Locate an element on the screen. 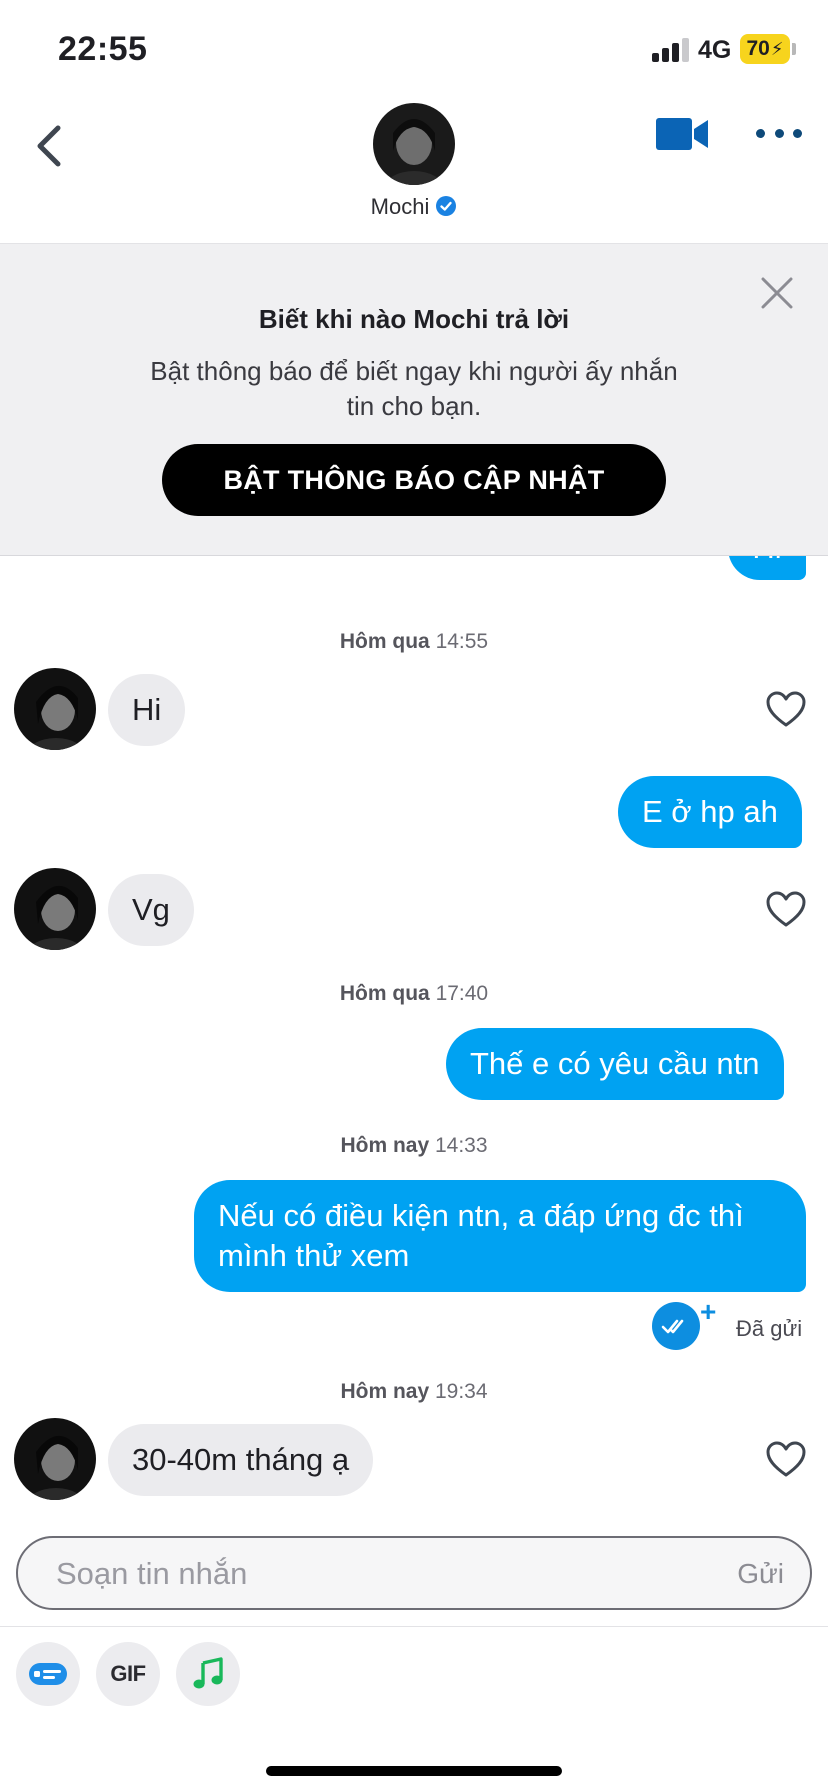 This screenshot has height=1792, width=828. status-bar: 22:55 4G 70 ⚡ is located at coordinates (414, 48).